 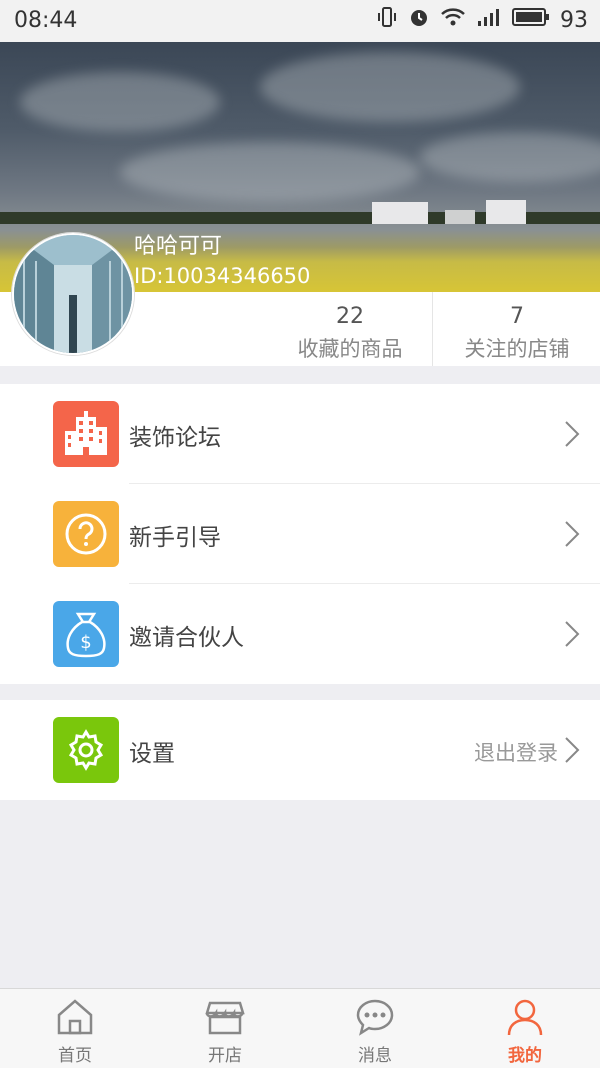 What do you see at coordinates (517, 316) in the screenshot?
I see `followed-shops-count: 7` at bounding box center [517, 316].